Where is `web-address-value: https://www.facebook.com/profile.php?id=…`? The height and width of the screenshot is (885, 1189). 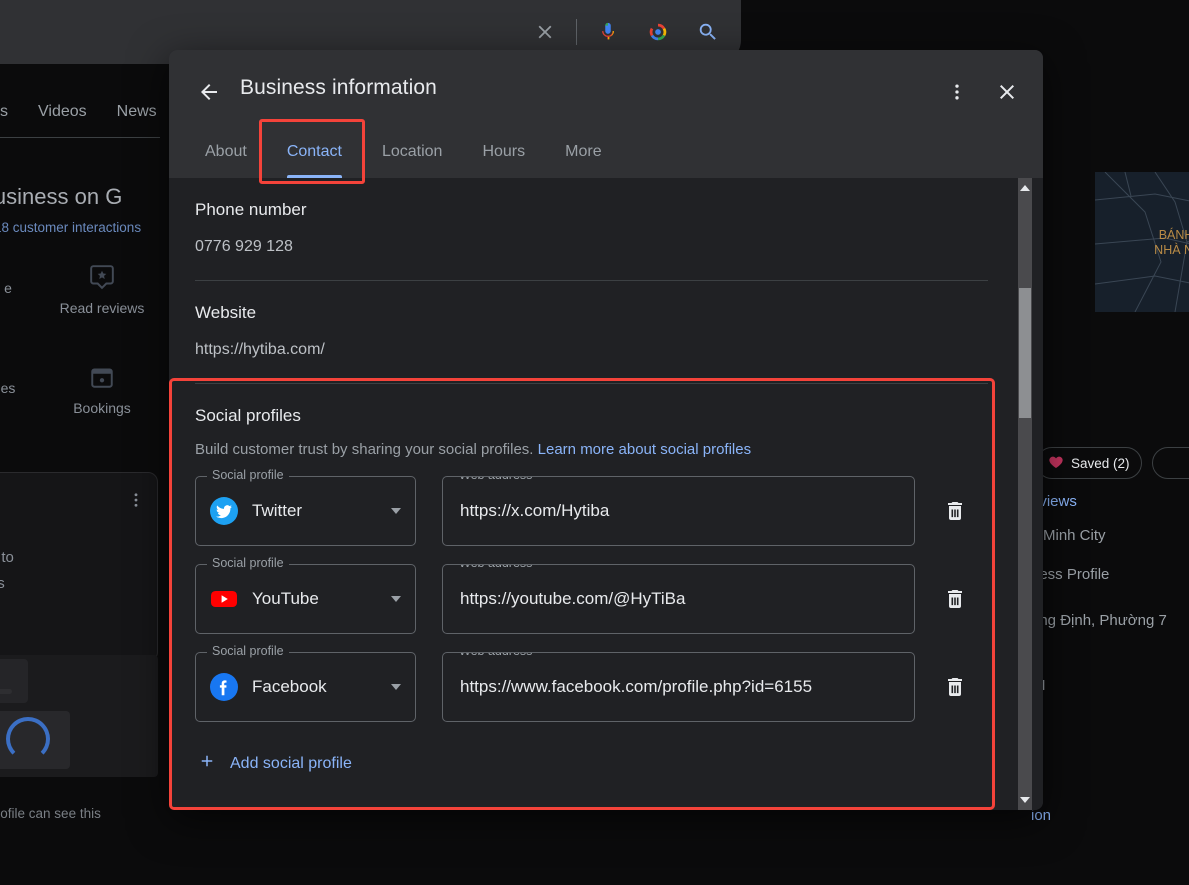
web-address-value: https://www.facebook.com/profile.php?id=… is located at coordinates (636, 686).